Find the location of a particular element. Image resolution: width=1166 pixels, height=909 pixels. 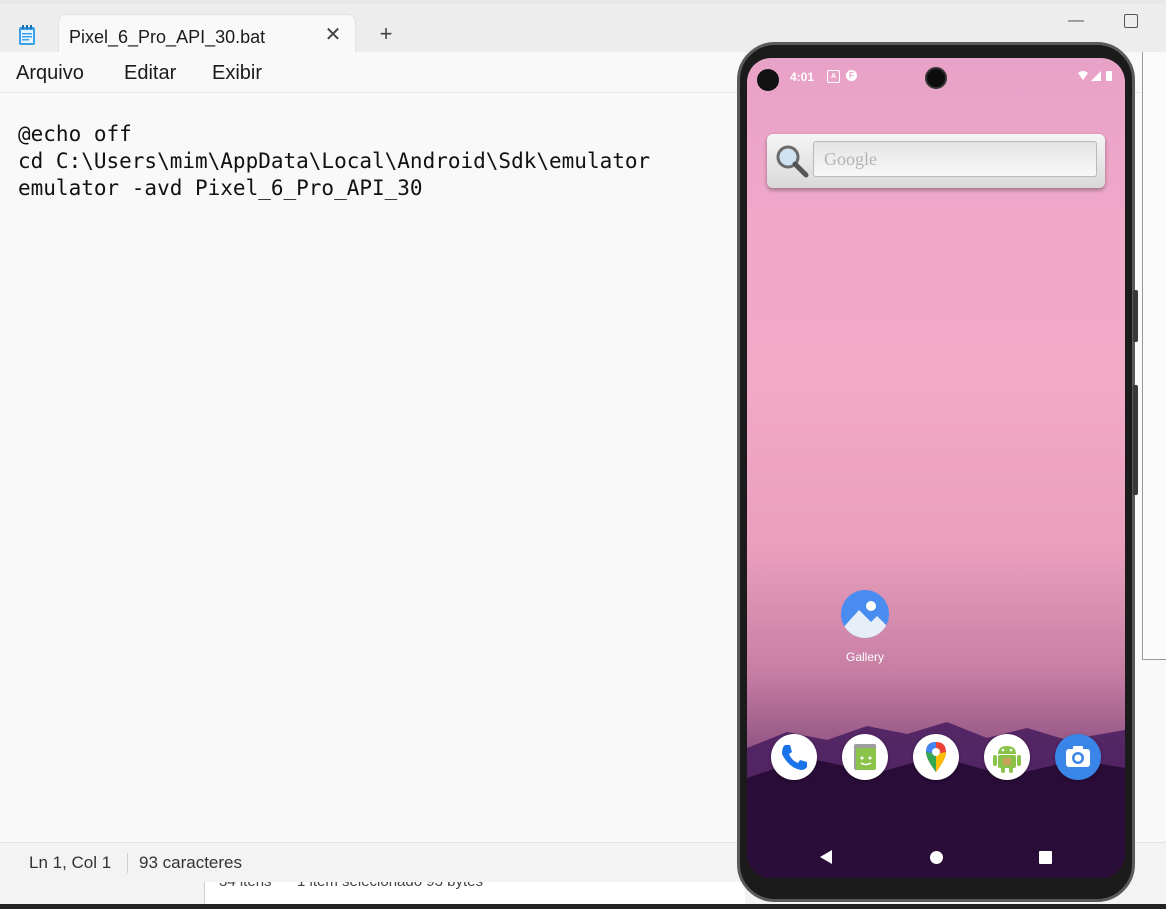

menu-editar: Editar is located at coordinates (150, 73).